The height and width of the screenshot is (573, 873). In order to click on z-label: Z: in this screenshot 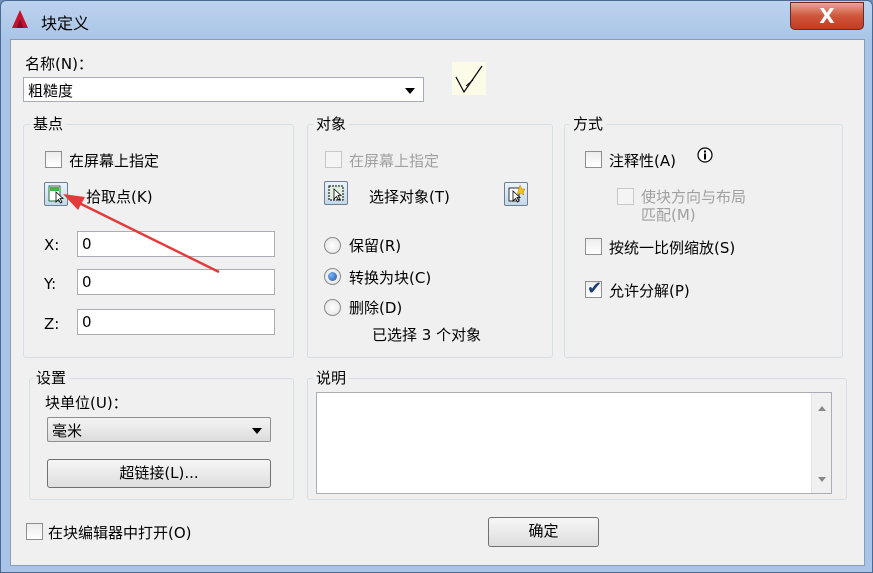, I will do `click(52, 324)`.